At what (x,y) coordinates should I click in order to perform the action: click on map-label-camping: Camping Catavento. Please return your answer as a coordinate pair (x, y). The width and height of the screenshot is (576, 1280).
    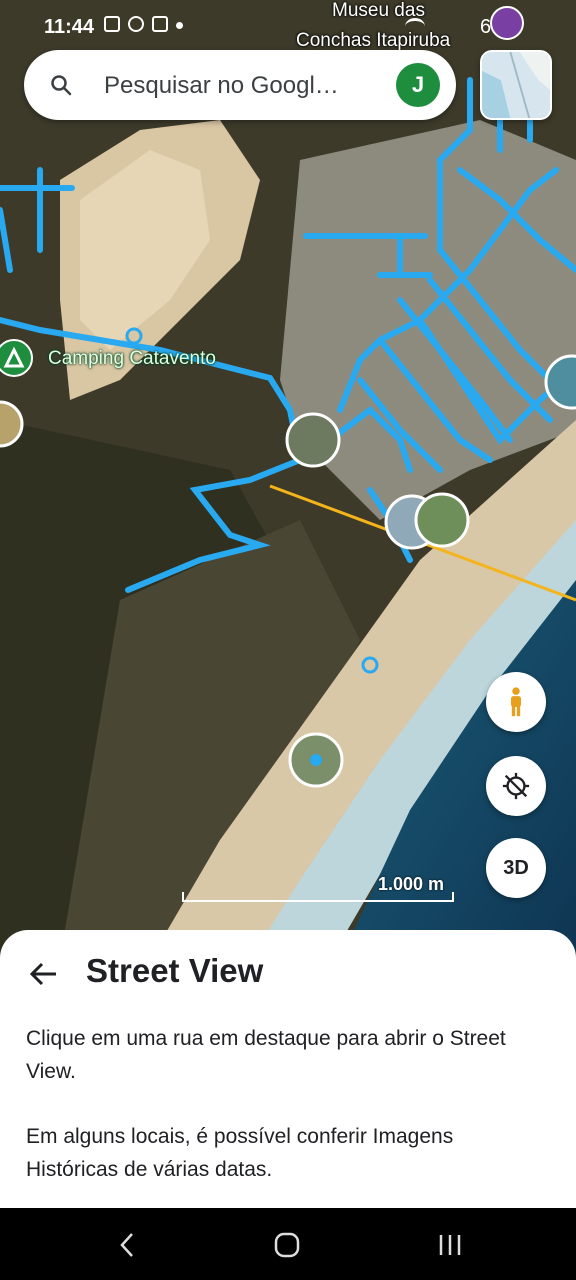
    Looking at the image, I should click on (132, 359).